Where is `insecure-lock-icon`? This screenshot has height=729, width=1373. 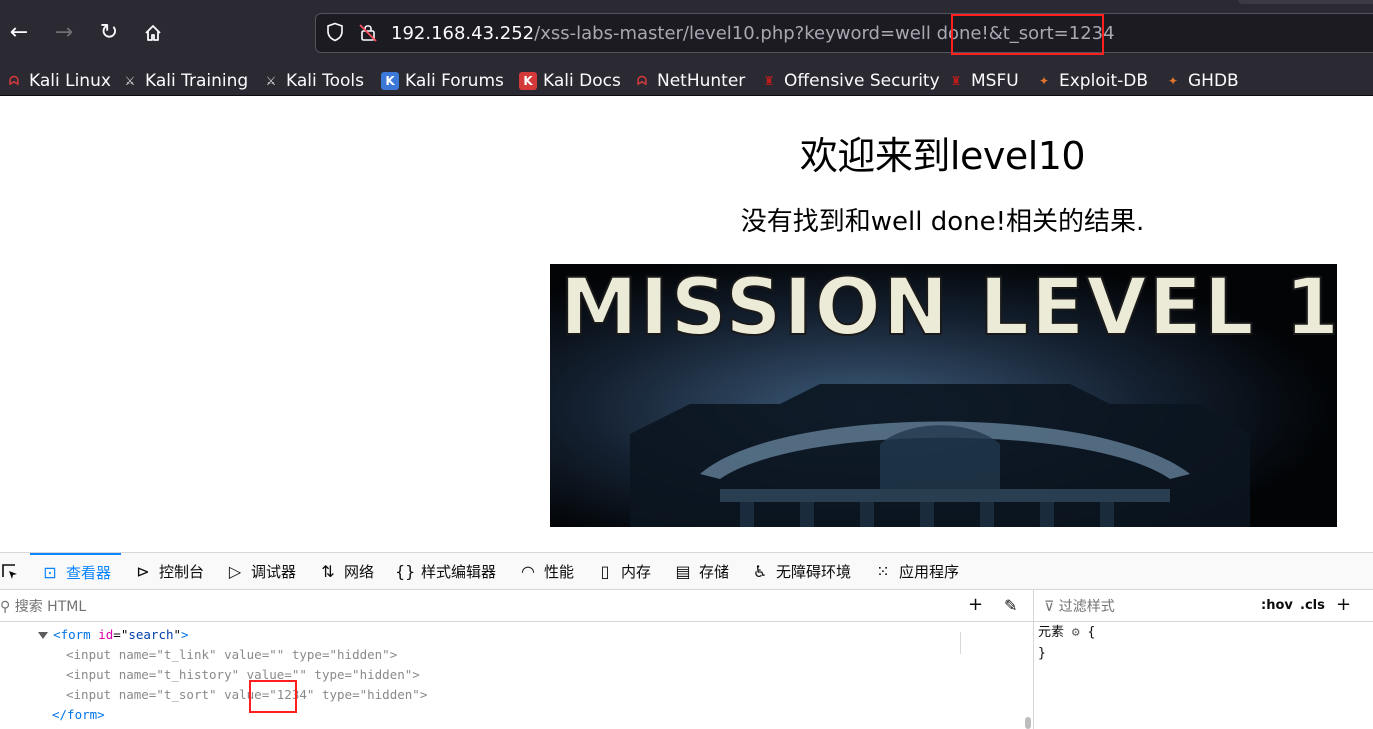 insecure-lock-icon is located at coordinates (368, 33).